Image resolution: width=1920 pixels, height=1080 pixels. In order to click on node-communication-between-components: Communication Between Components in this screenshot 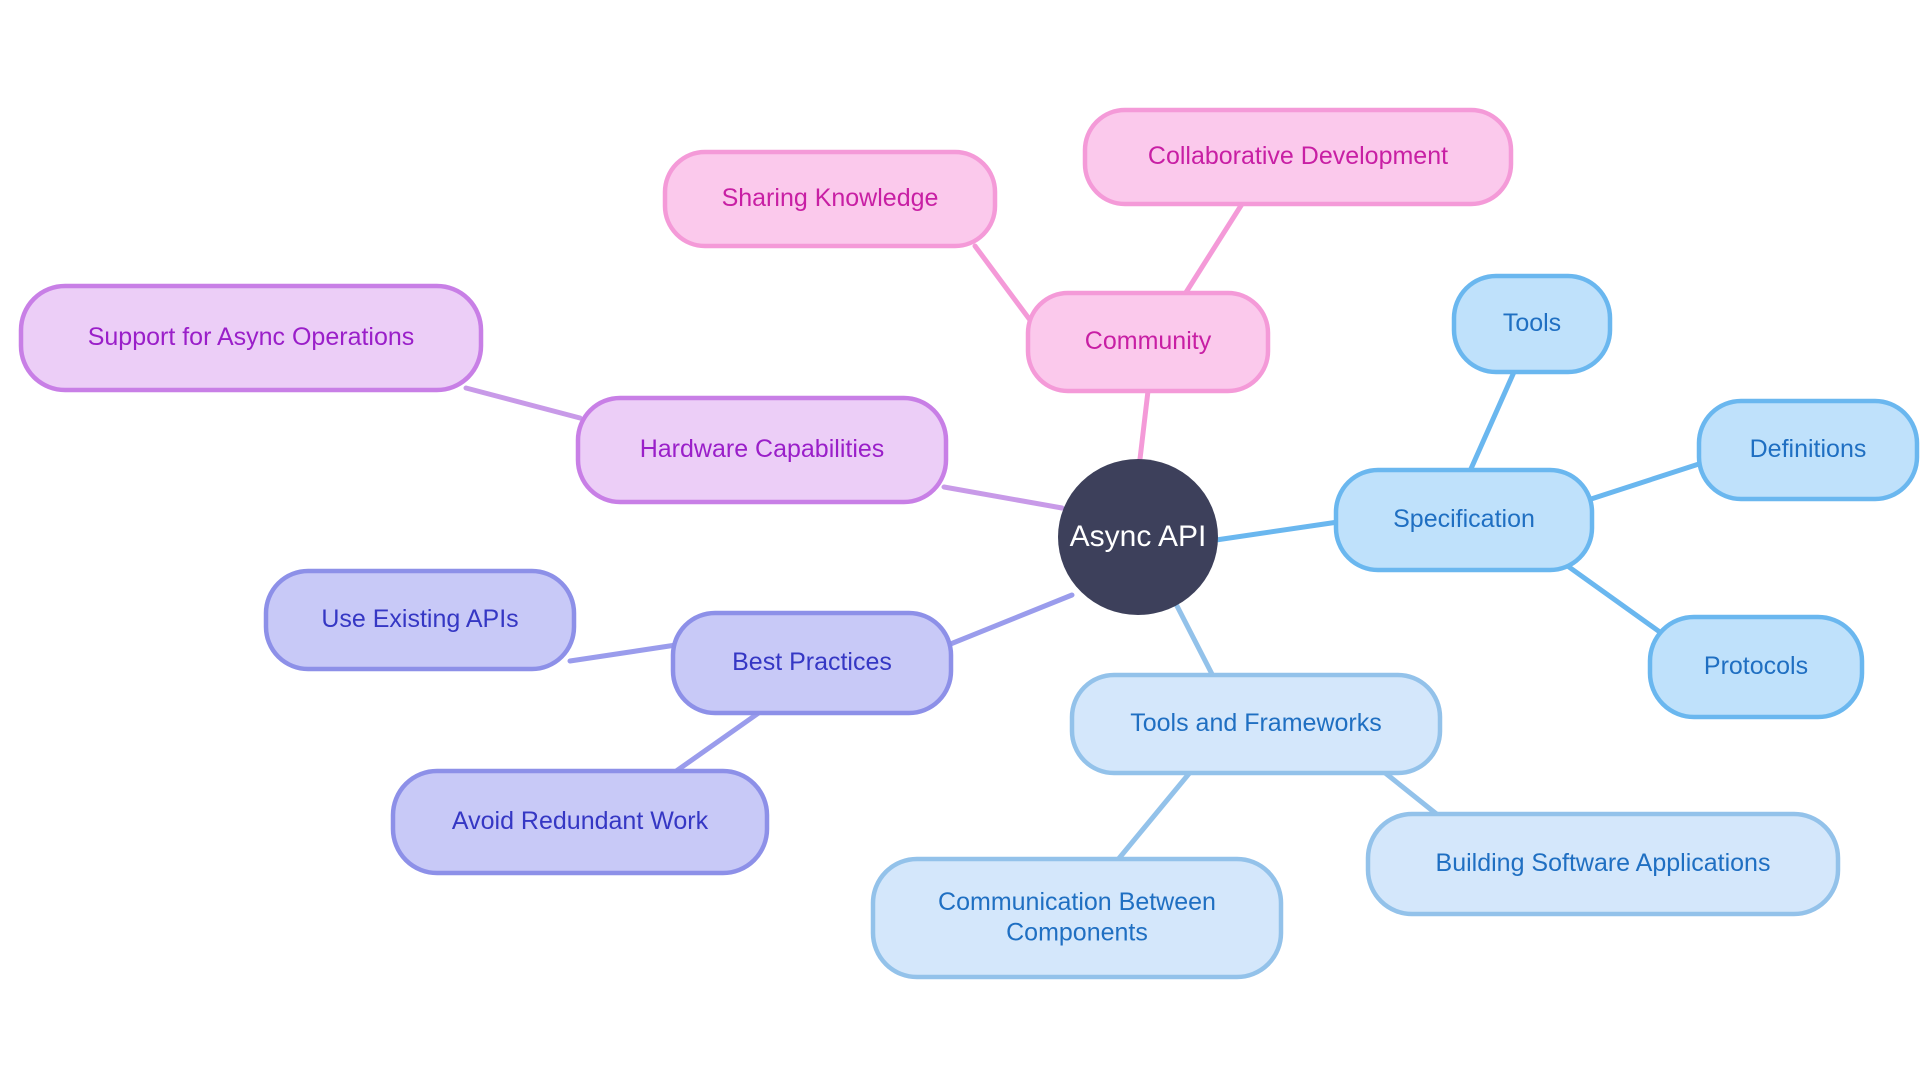, I will do `click(1077, 918)`.